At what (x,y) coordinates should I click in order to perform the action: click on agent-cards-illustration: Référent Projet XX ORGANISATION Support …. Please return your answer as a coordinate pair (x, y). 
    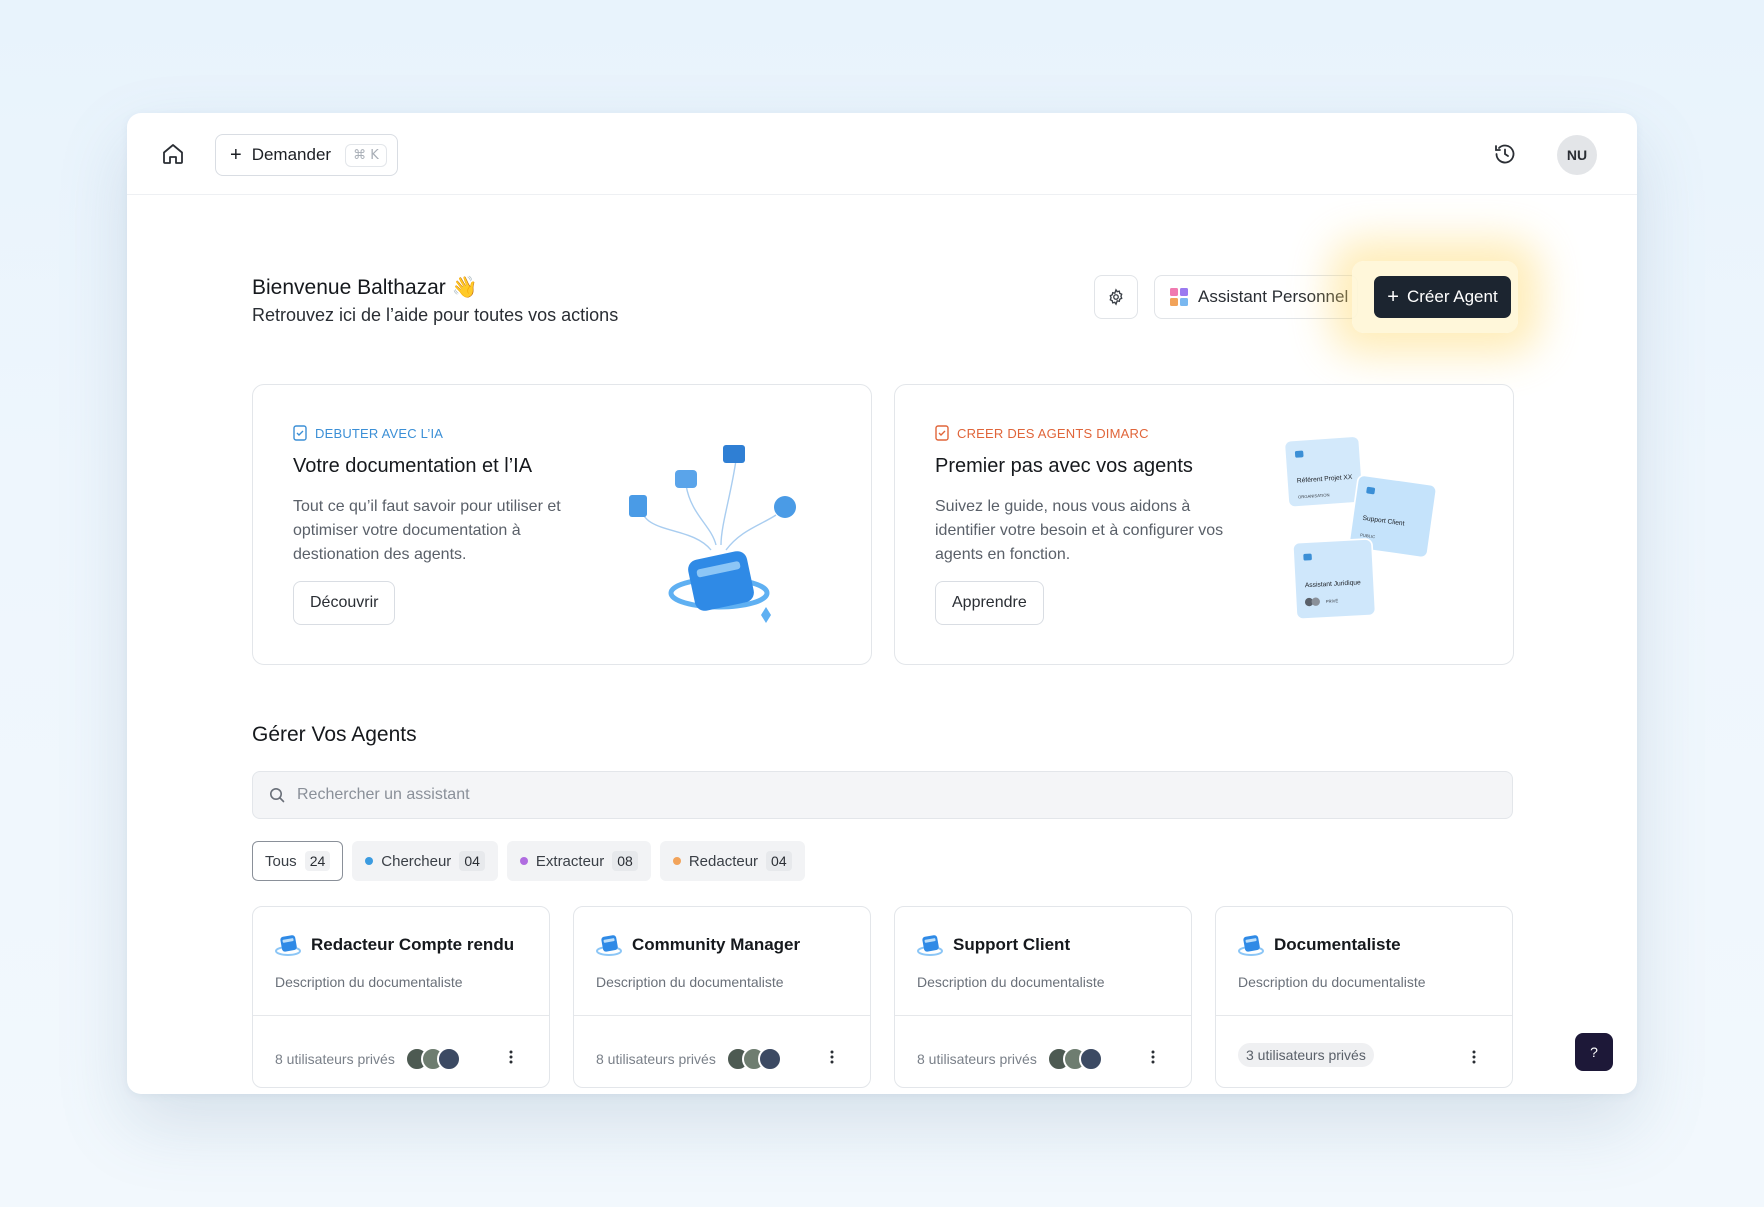
    Looking at the image, I should click on (1360, 527).